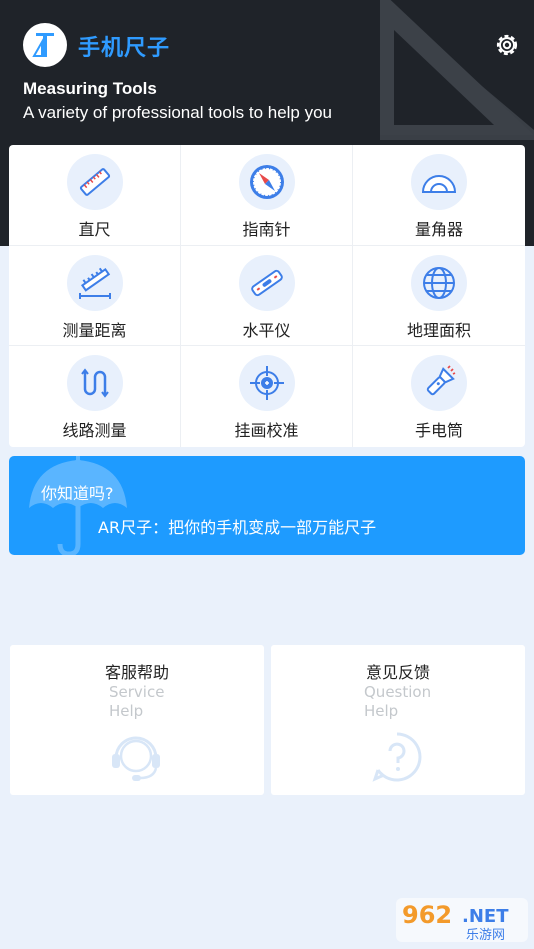 This screenshot has height=949, width=534. I want to click on tip-banner: 你知道吗? AR尺子：把你的手机变成一部万能尺子, so click(267, 505).